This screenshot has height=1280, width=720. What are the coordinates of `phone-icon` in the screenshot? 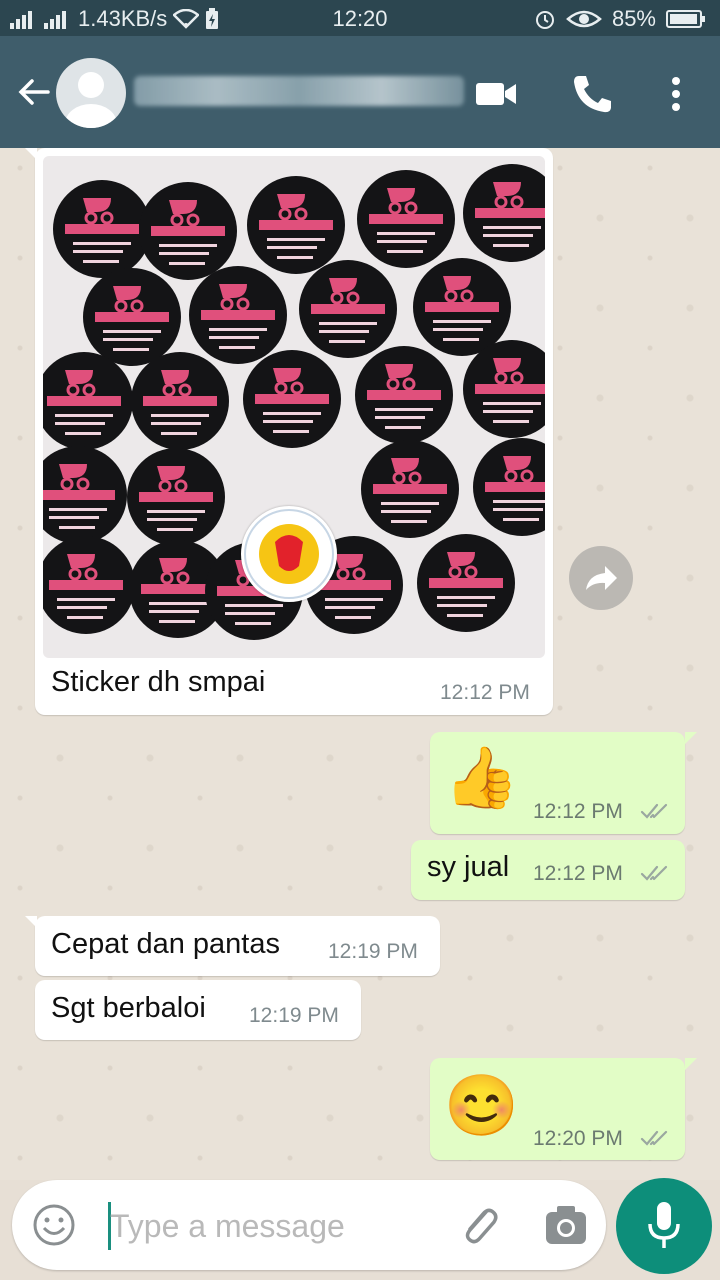 It's located at (592, 94).